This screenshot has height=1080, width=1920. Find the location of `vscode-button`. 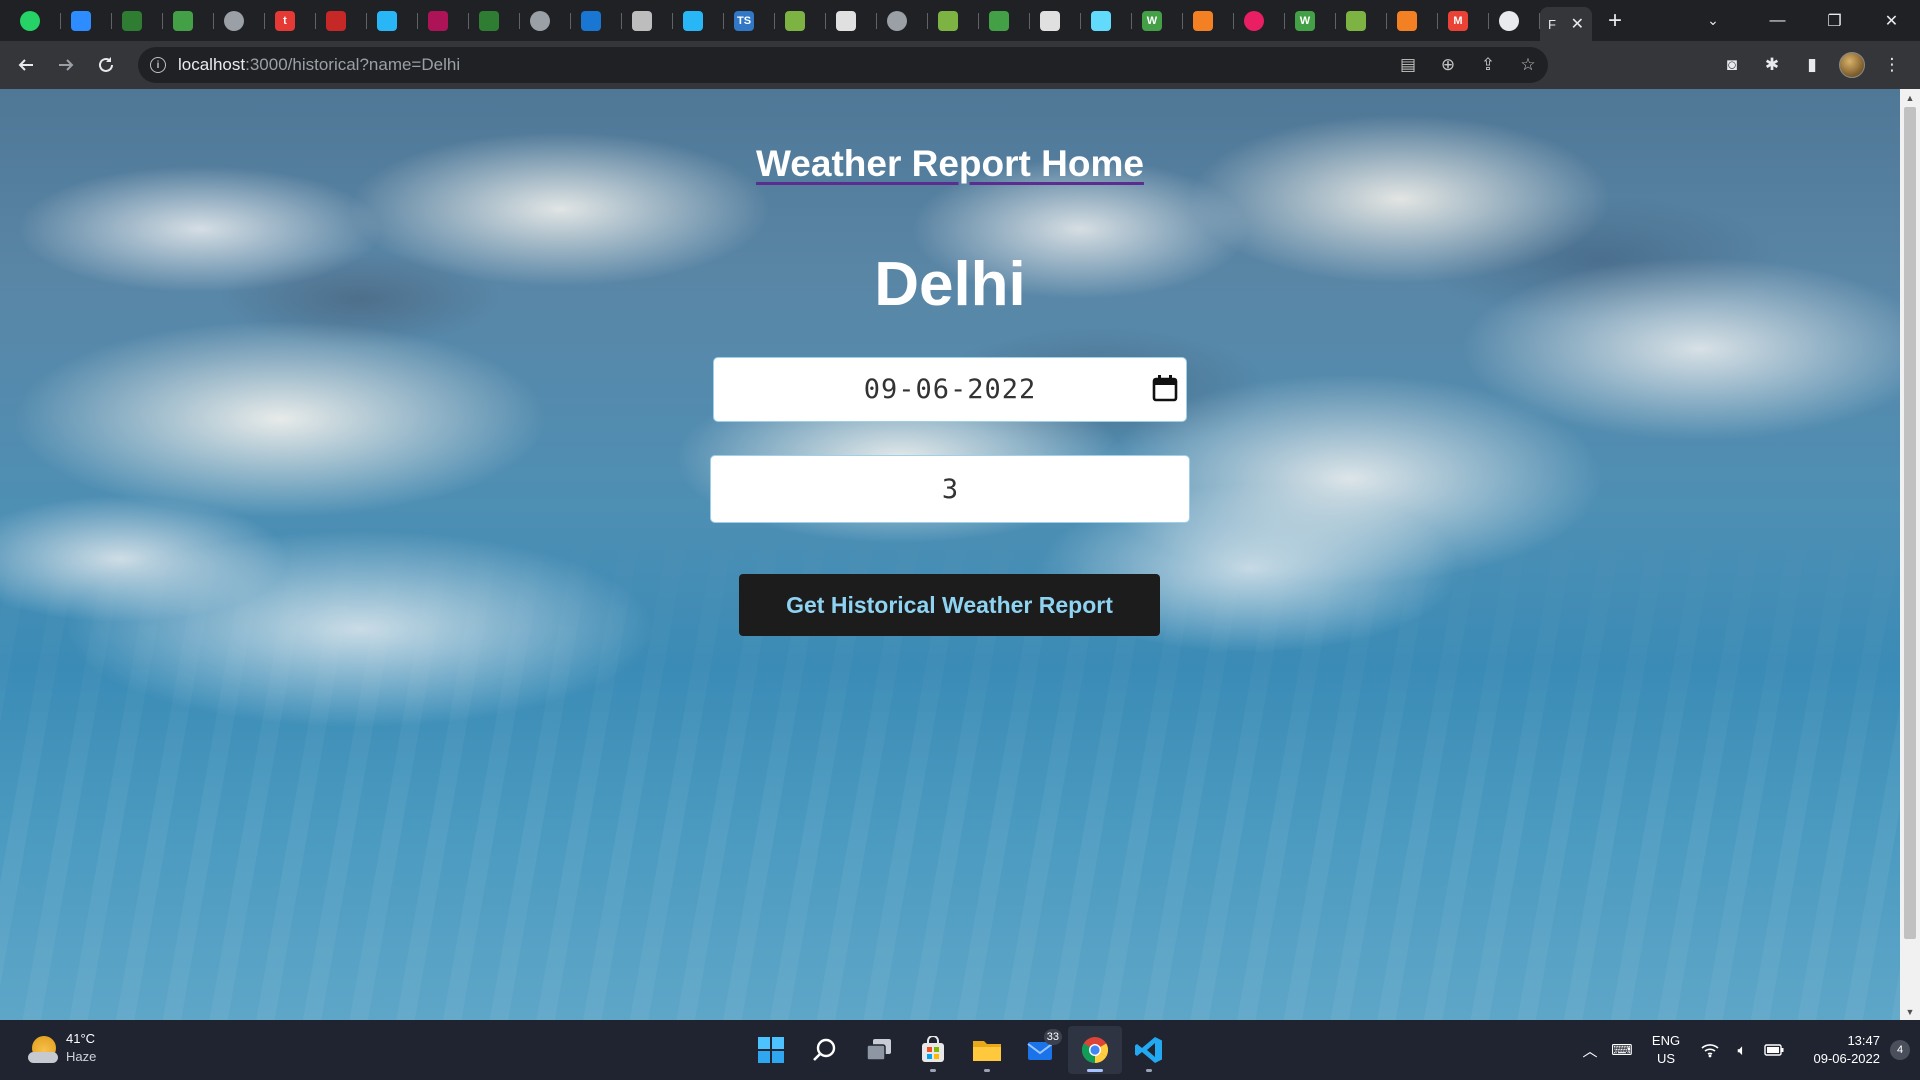

vscode-button is located at coordinates (1149, 1050).